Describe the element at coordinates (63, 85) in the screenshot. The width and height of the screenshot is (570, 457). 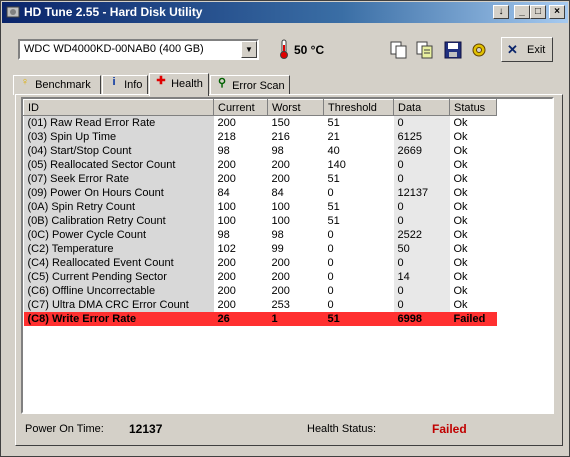
I see `tab-benchmark-label: Benchmark` at that location.